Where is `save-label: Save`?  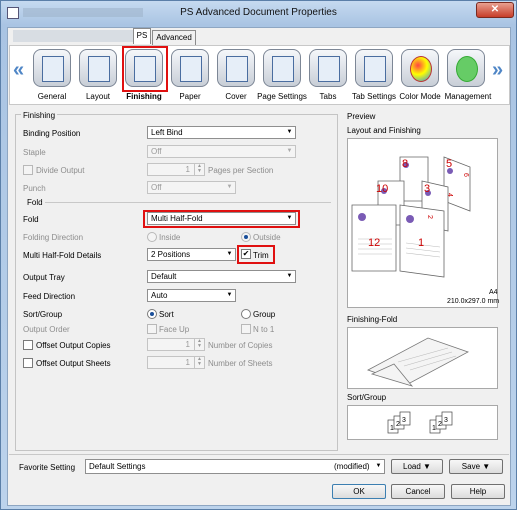
save-label: Save is located at coordinates (471, 466).